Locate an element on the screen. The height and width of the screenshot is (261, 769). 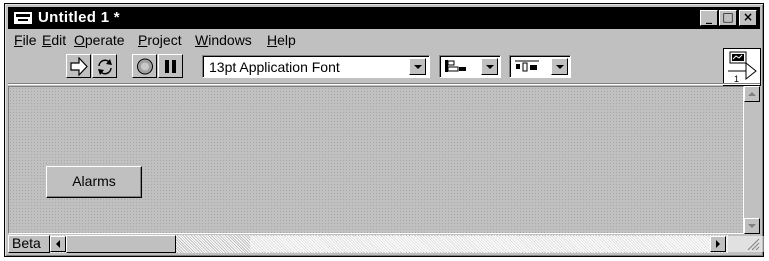
menu-help: Help is located at coordinates (281, 40).